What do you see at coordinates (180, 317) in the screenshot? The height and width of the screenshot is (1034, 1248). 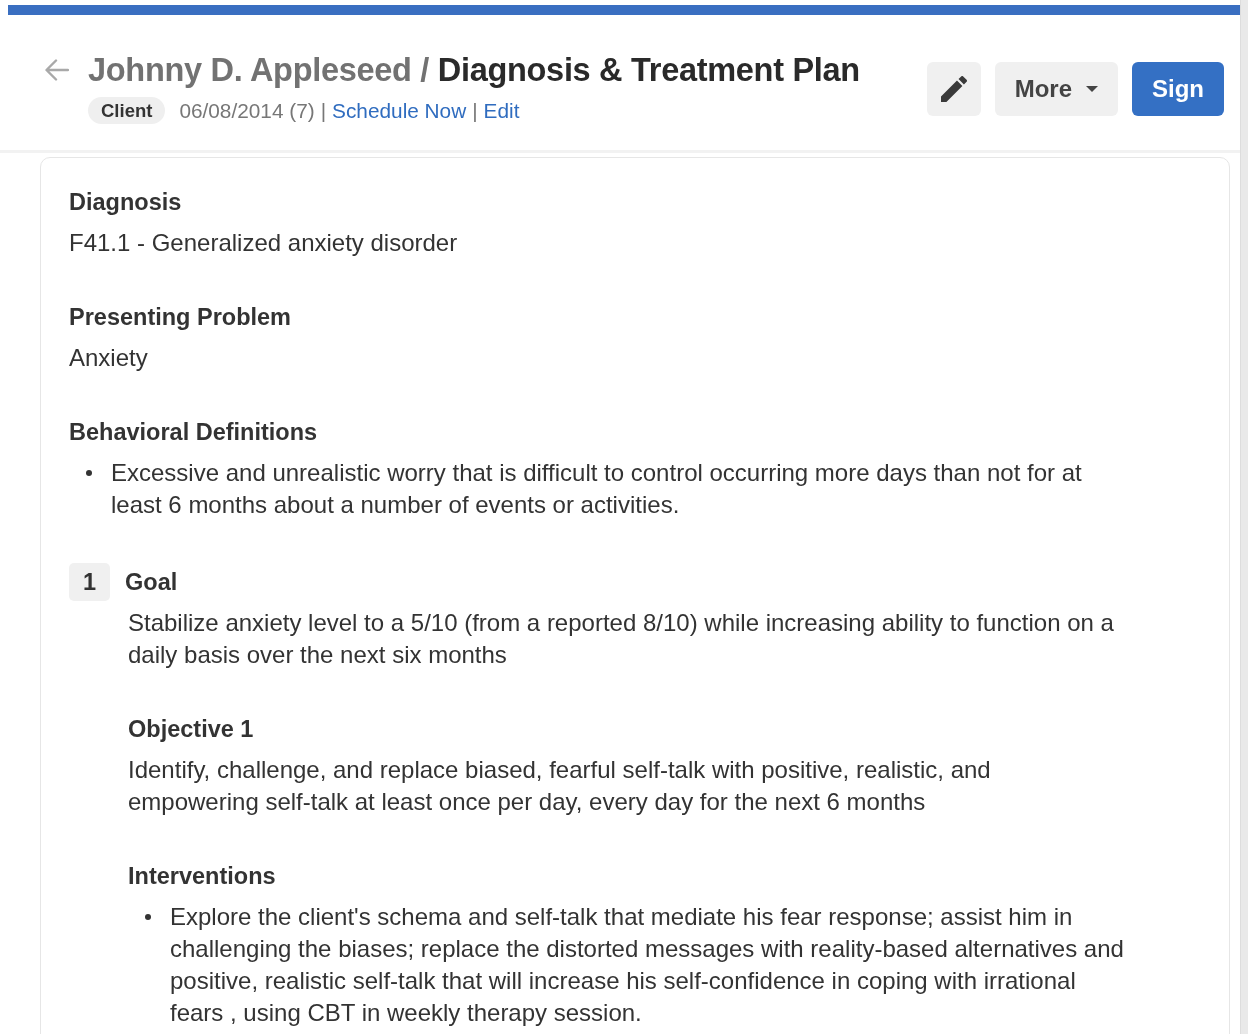 I see `section-heading: Presenting Problem` at bounding box center [180, 317].